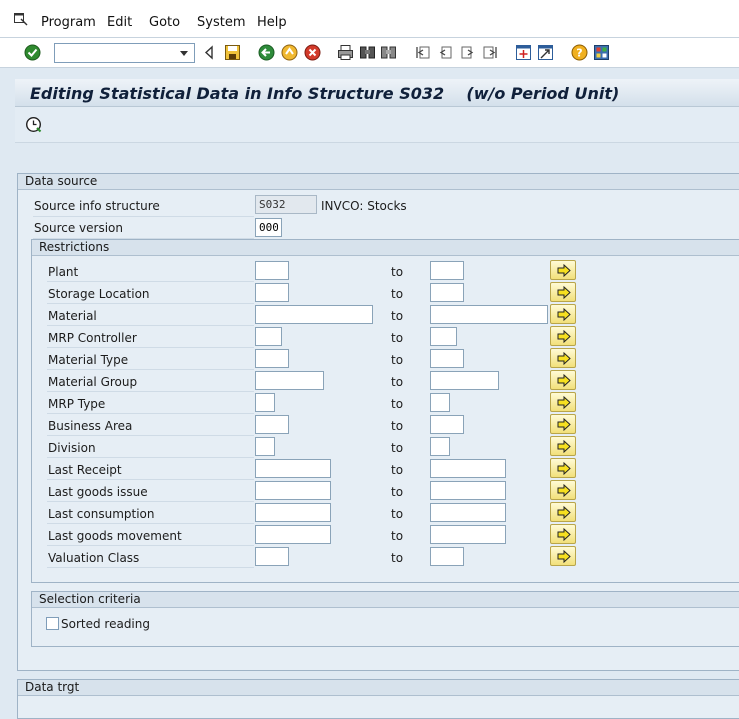 The height and width of the screenshot is (719, 739). What do you see at coordinates (385, 248) in the screenshot?
I see `restrictions-title: Restrictions` at bounding box center [385, 248].